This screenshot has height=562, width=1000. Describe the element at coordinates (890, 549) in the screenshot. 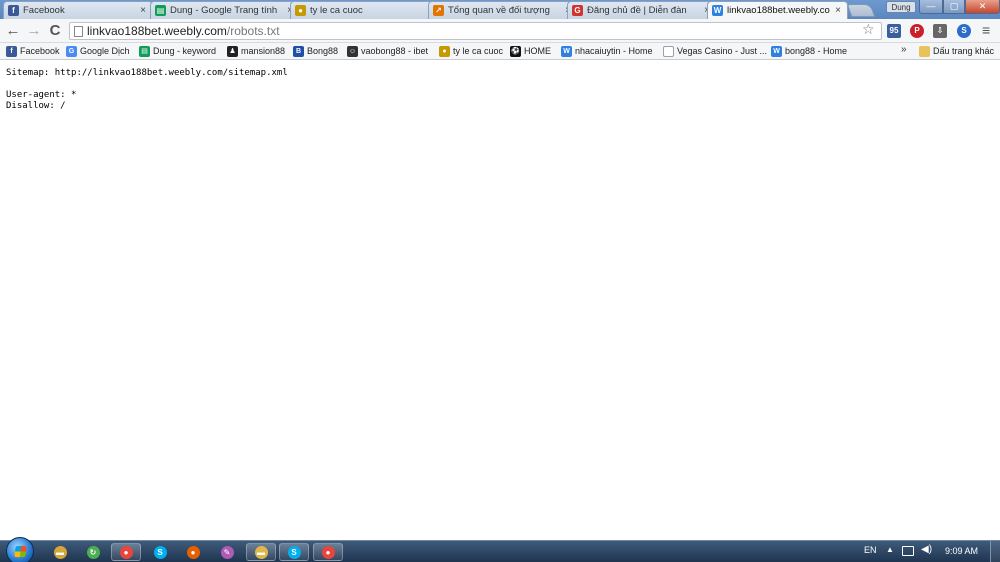

I see `tray-expand-icon: ▲` at that location.